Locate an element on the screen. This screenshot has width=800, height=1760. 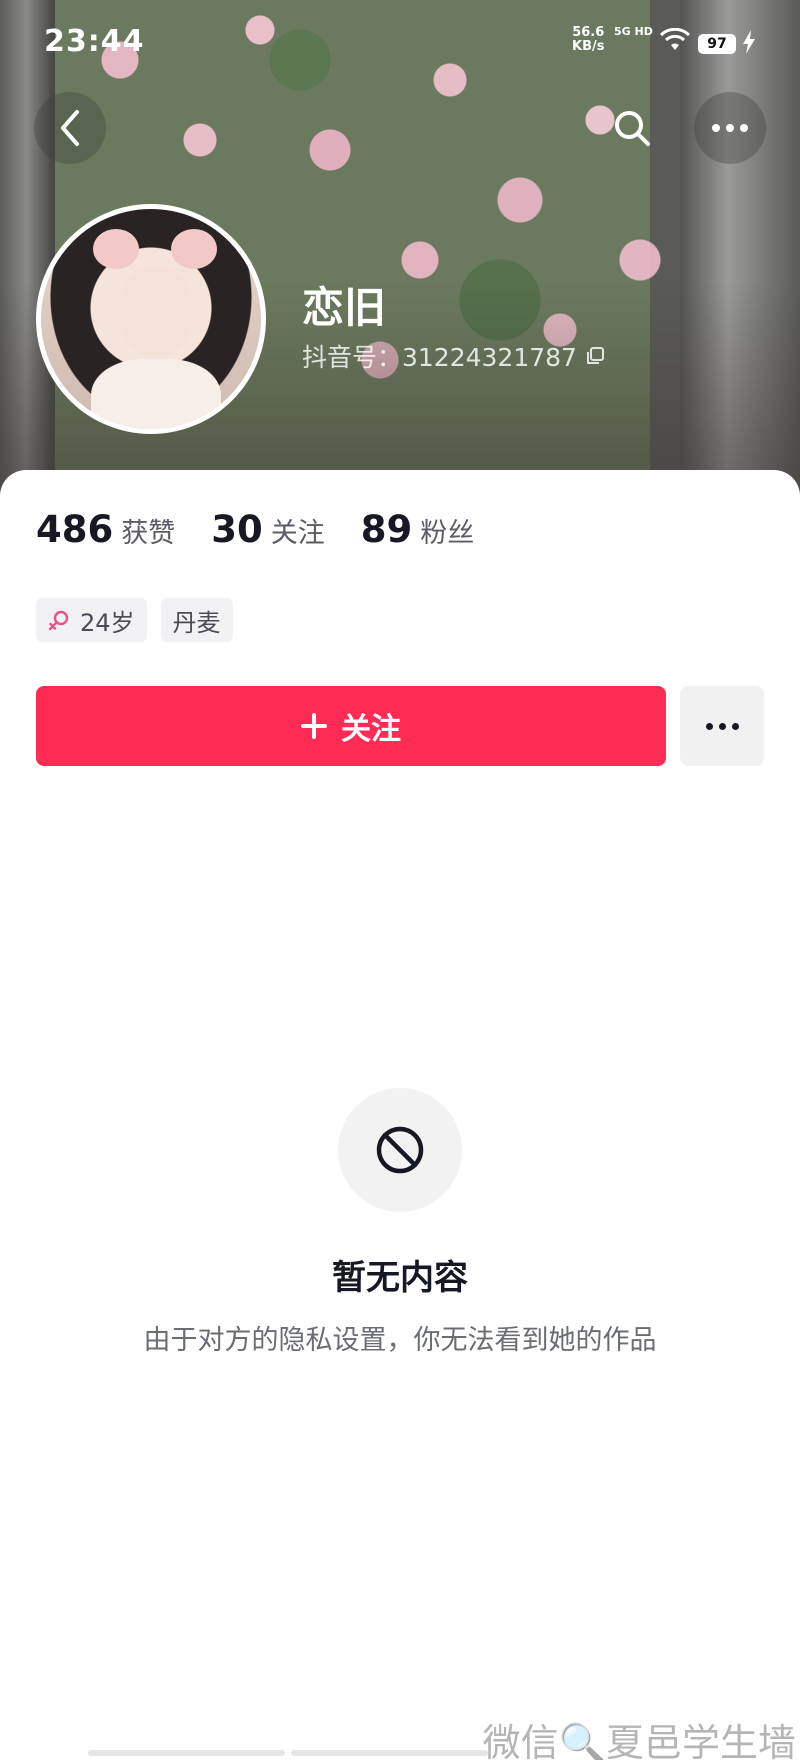
home-indicator is located at coordinates (288, 1753).